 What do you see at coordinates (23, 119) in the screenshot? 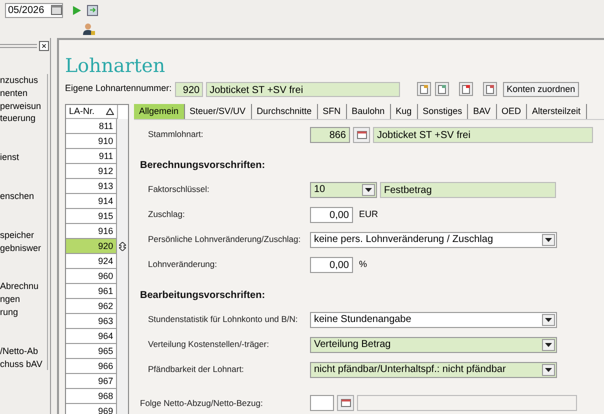
I see `sidebar-item: teuerung` at bounding box center [23, 119].